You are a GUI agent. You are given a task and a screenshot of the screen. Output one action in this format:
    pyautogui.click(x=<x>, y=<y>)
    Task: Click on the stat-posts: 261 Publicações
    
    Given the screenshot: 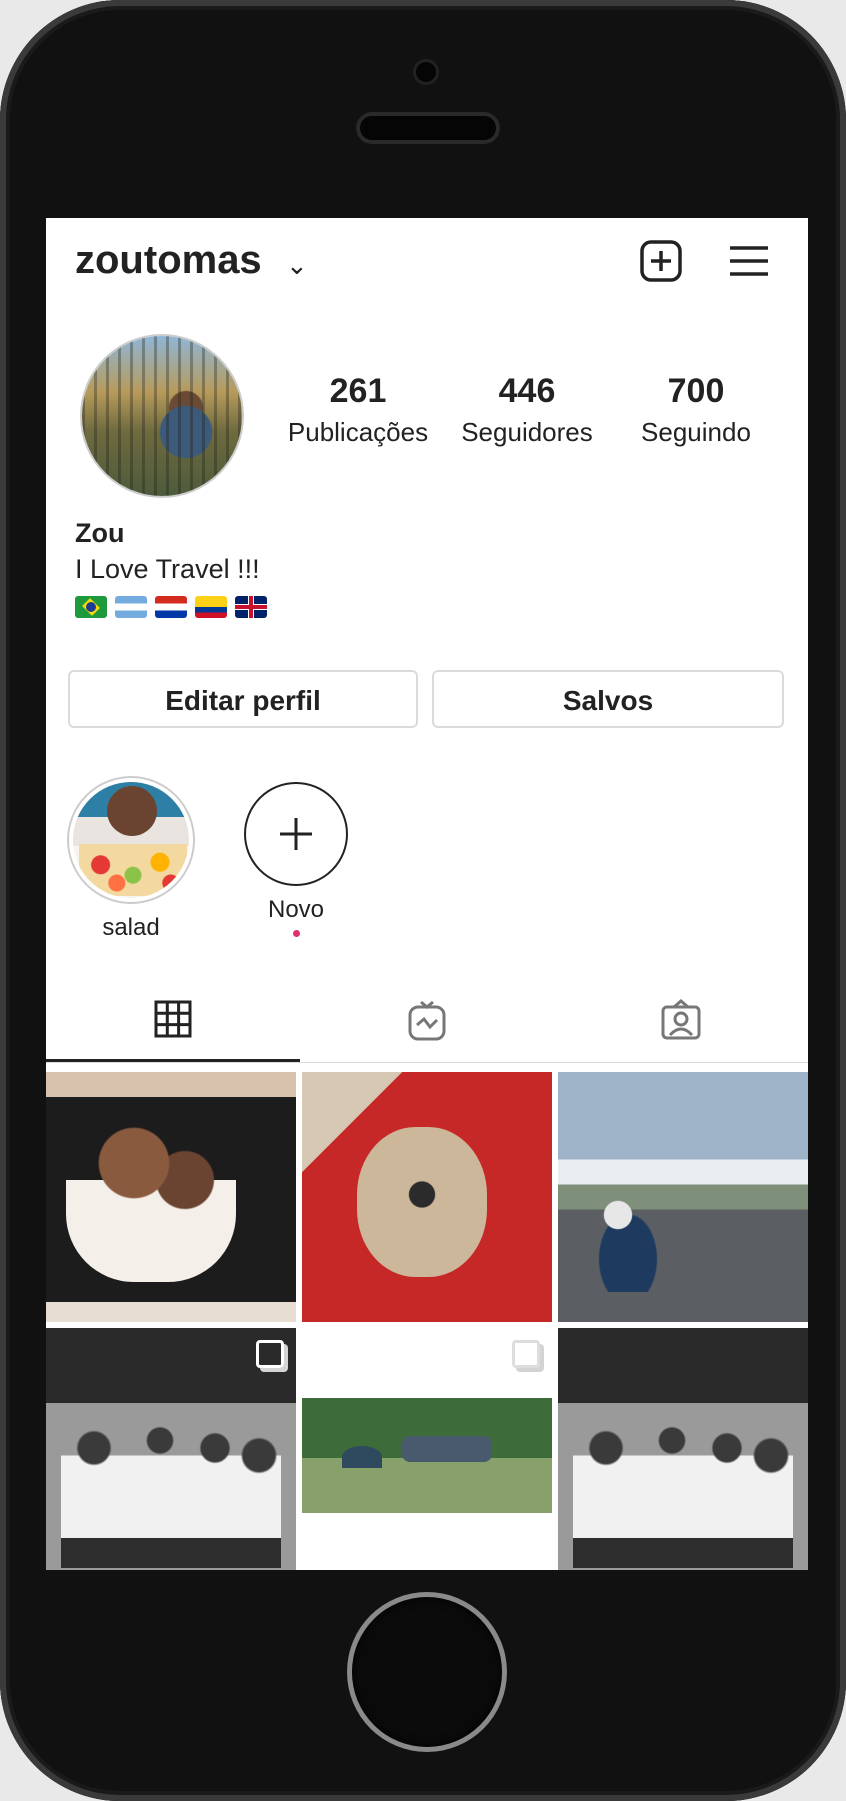 What is the action you would take?
    pyautogui.click(x=358, y=410)
    